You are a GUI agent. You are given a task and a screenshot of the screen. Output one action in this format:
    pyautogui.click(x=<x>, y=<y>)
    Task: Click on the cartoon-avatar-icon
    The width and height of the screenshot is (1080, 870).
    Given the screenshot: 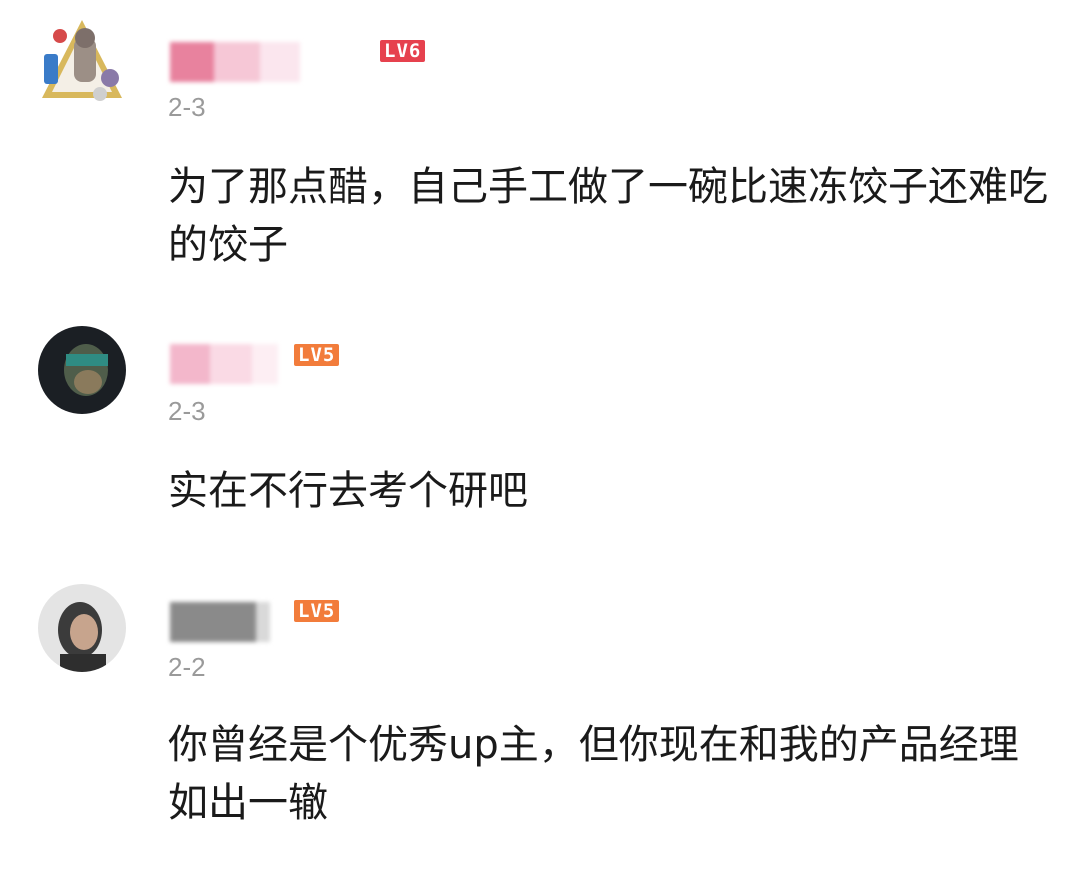 What is the action you would take?
    pyautogui.click(x=82, y=58)
    